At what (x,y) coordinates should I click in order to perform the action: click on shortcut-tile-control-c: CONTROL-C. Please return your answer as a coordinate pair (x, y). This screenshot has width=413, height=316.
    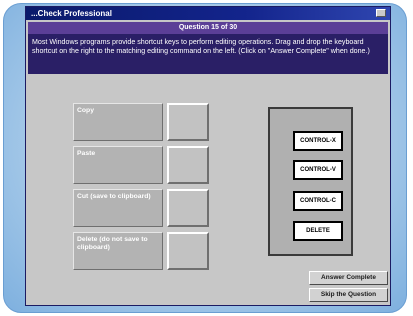
    Looking at the image, I should click on (318, 201).